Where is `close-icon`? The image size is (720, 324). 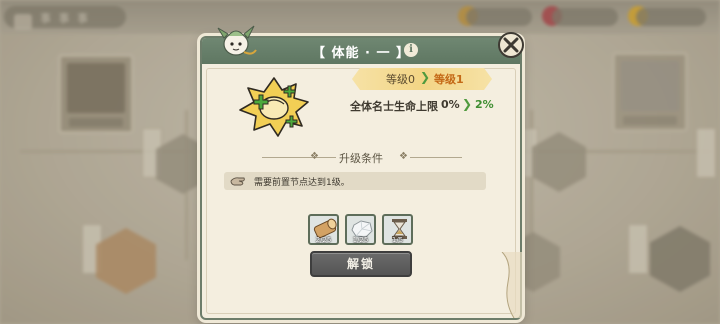
close-icon is located at coordinates (511, 45).